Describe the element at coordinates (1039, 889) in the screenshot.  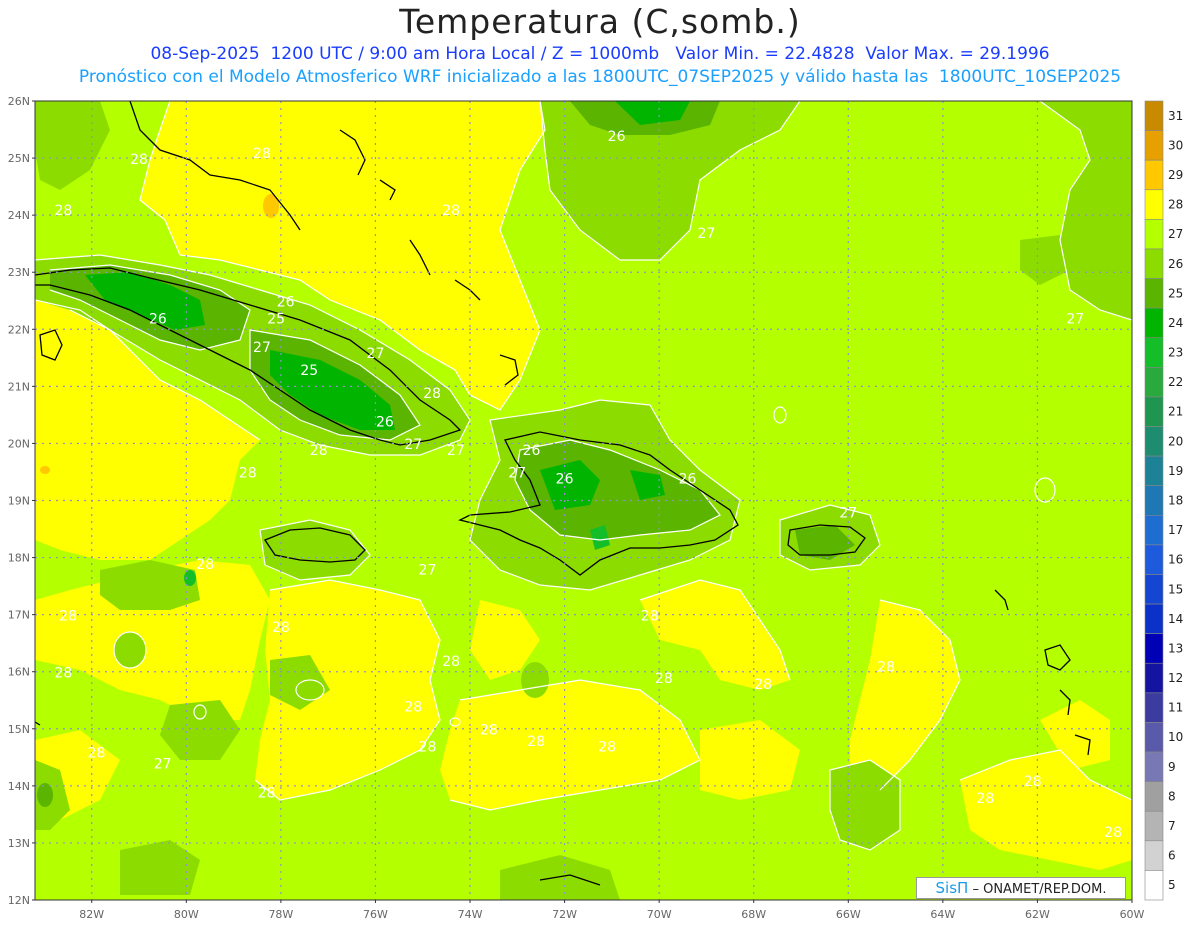
I see `credit-text: – ONAMET/REP.DOM.` at that location.